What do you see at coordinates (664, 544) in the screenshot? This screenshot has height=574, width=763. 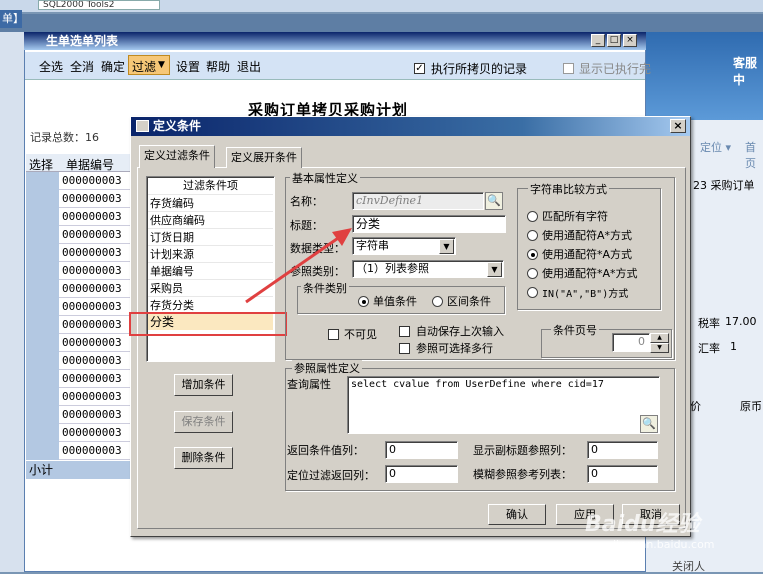 I see `watermark-url: jingyan.baidu.com` at bounding box center [664, 544].